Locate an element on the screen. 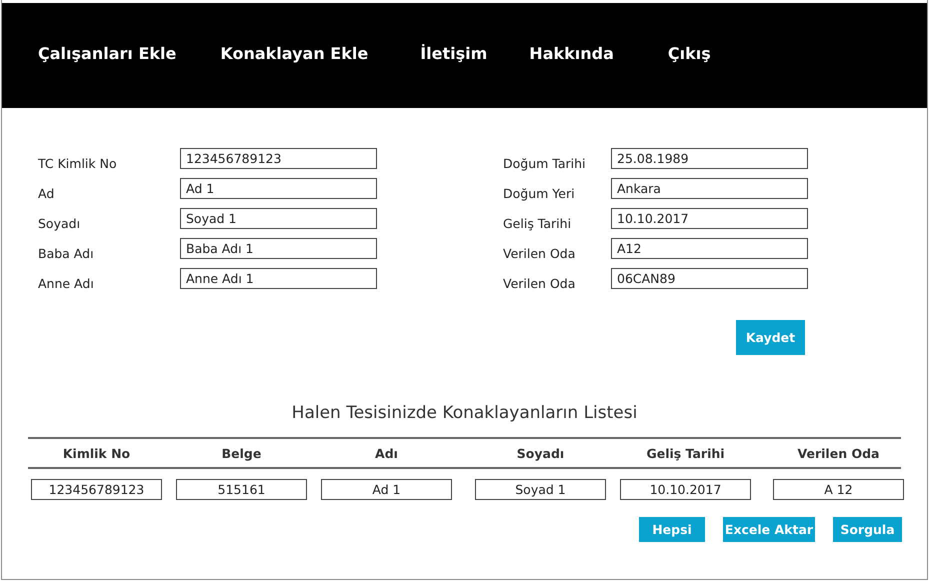  field-label: TC Kimlik No is located at coordinates (78, 163).